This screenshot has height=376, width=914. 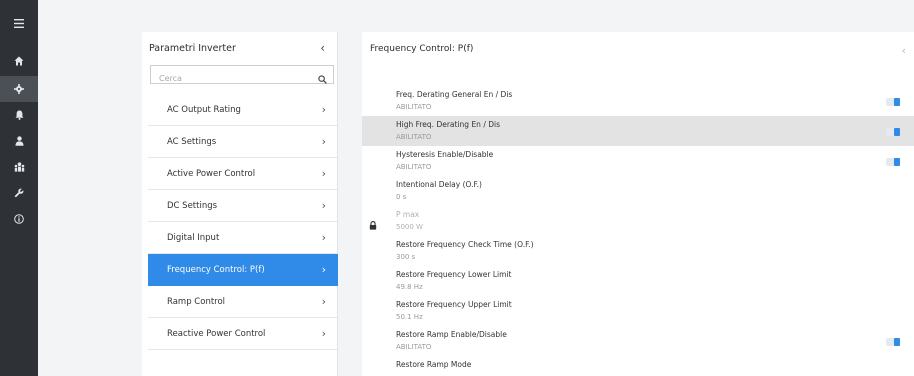 I want to click on param-value: 5000 W, so click(x=409, y=227).